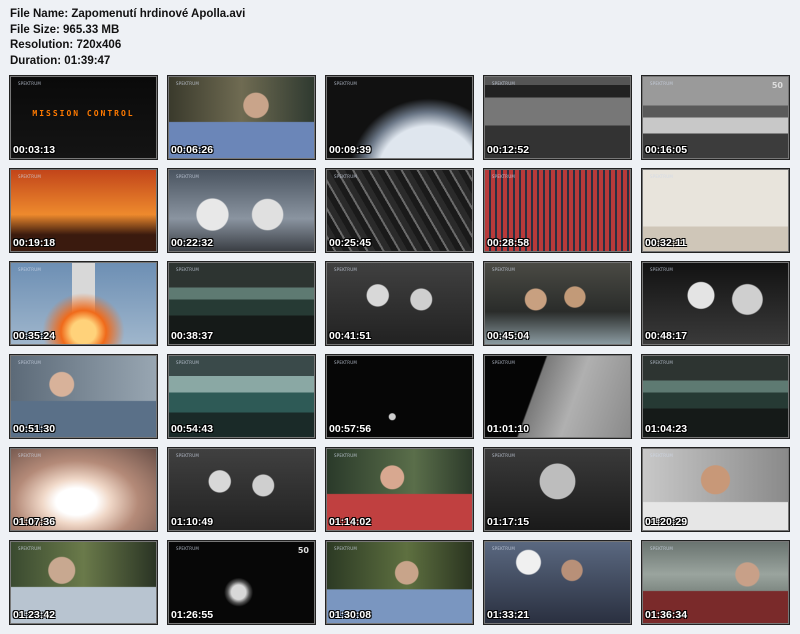 Image resolution: width=800 pixels, height=634 pixels. What do you see at coordinates (350, 429) in the screenshot?
I see `timestamp-label: 00:57:56` at bounding box center [350, 429].